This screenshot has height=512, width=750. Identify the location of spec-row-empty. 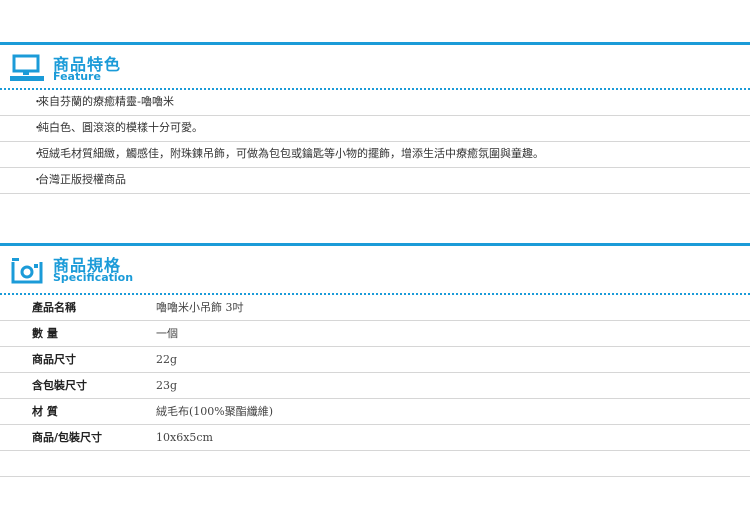
(375, 464).